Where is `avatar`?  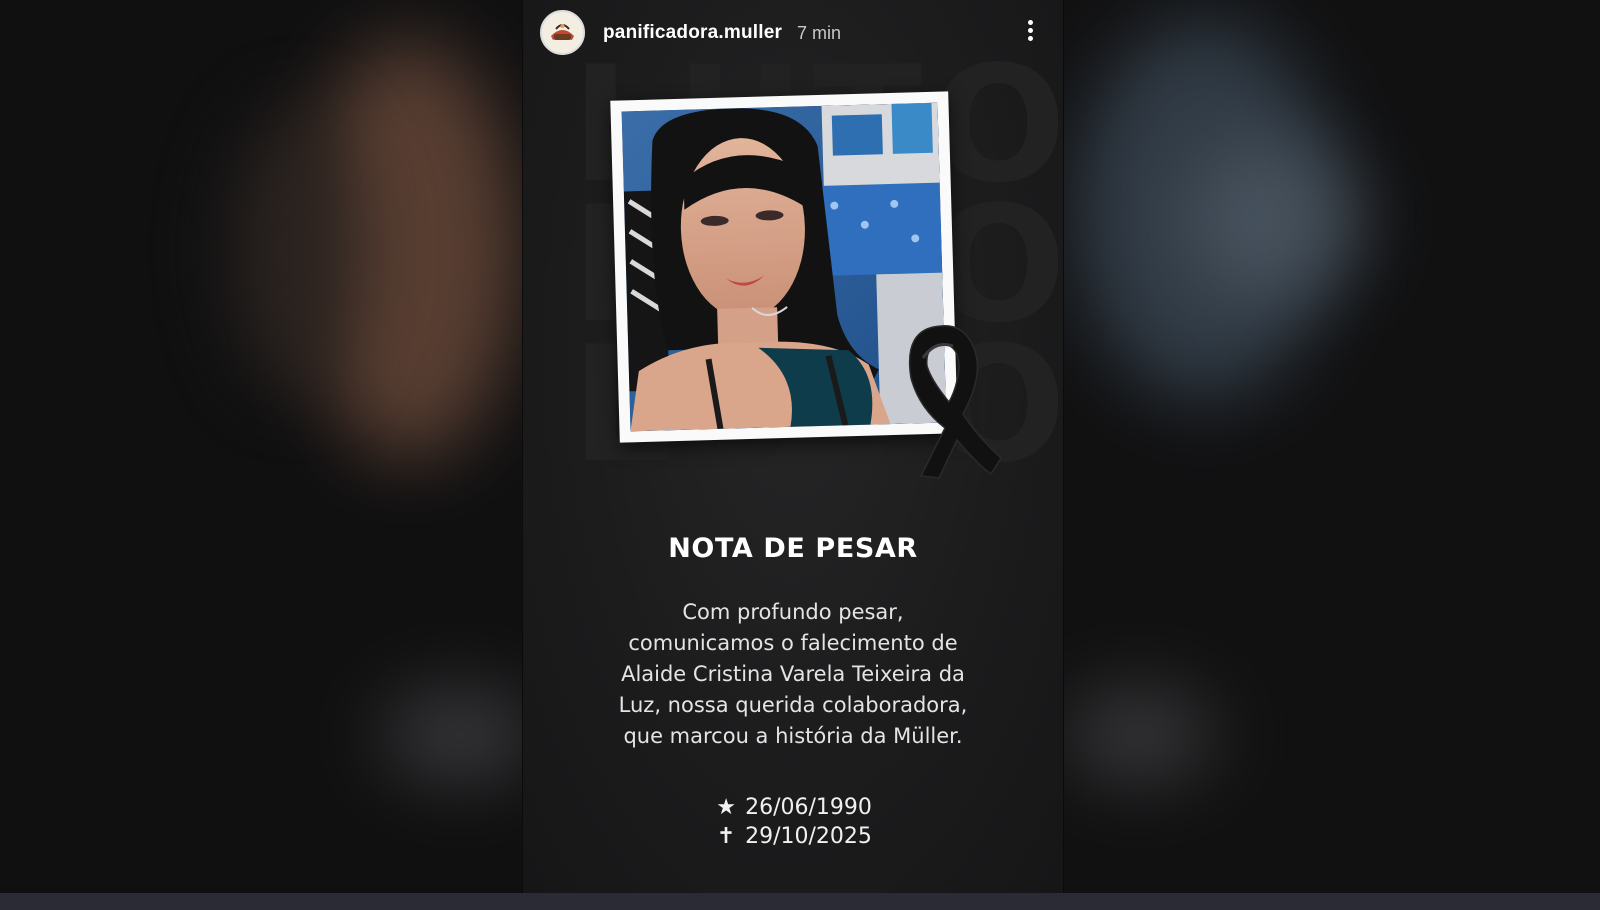
avatar is located at coordinates (562, 32).